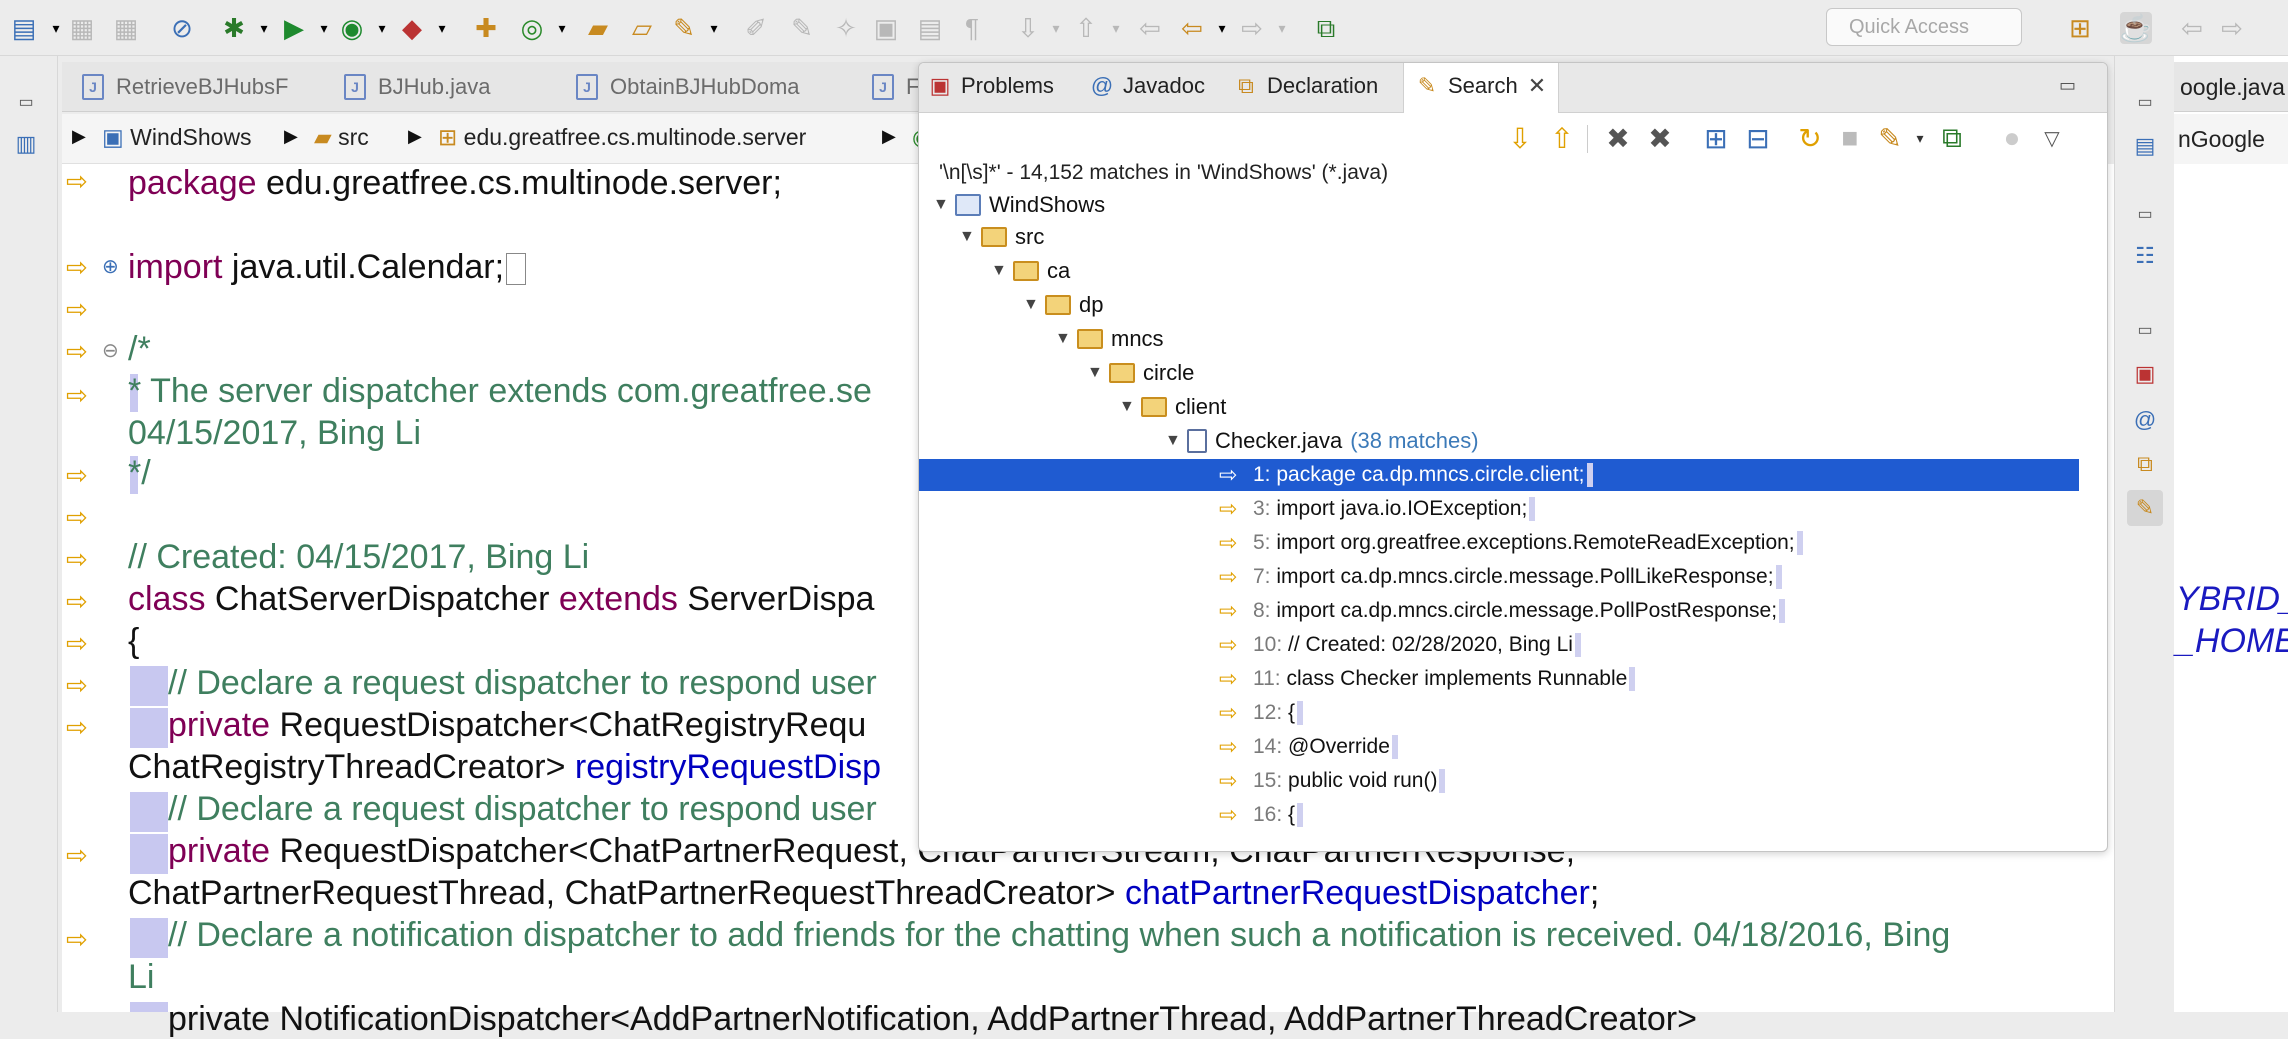 The image size is (2288, 1039). What do you see at coordinates (2012, 138) in the screenshot?
I see `show-as-list-icon: ●` at bounding box center [2012, 138].